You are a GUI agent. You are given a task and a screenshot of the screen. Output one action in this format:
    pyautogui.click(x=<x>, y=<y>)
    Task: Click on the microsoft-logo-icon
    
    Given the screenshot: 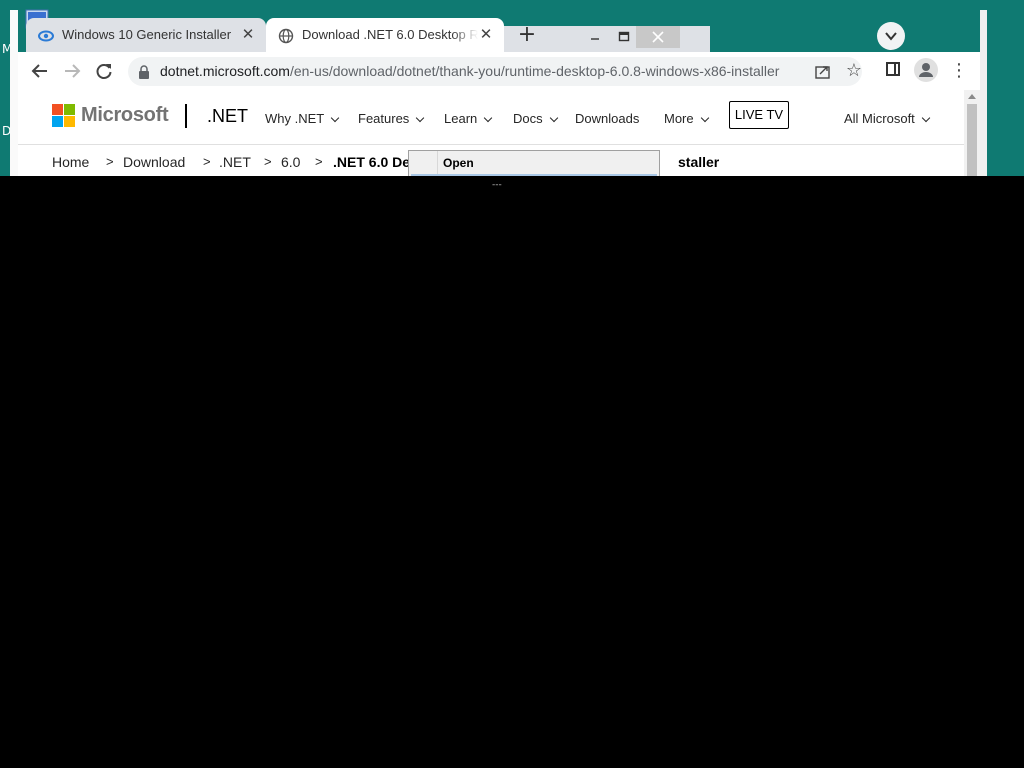 What is the action you would take?
    pyautogui.click(x=63, y=115)
    